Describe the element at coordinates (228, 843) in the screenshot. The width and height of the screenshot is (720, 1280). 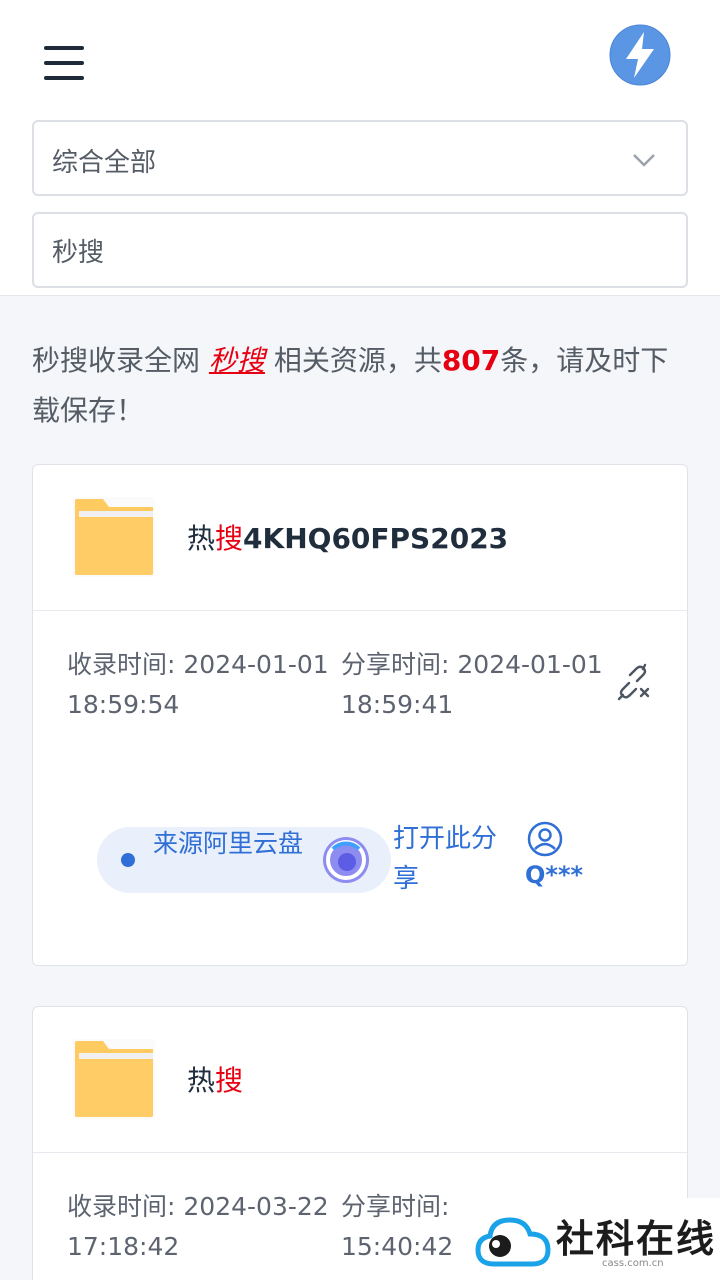
I see `source-label: 来源阿里云盘` at that location.